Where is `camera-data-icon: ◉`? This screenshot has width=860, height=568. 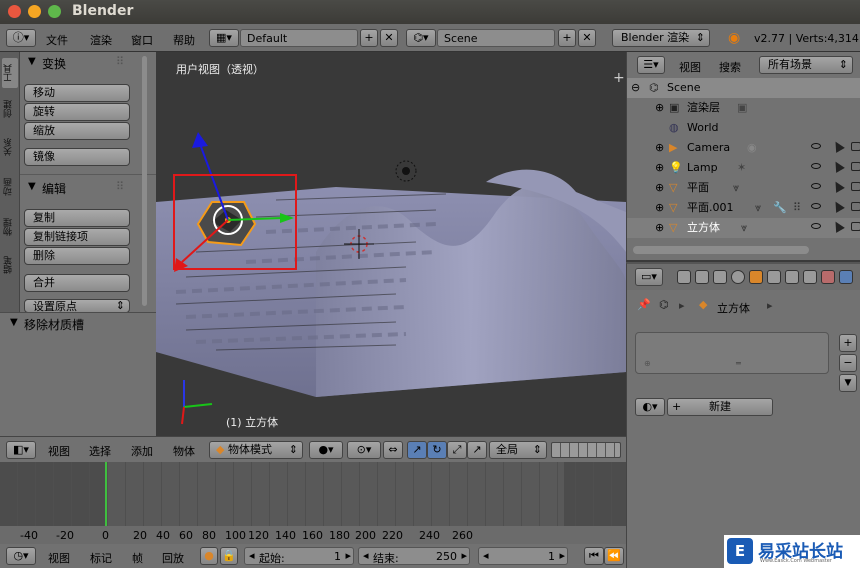
camera-data-icon: ◉ is located at coordinates (752, 148).